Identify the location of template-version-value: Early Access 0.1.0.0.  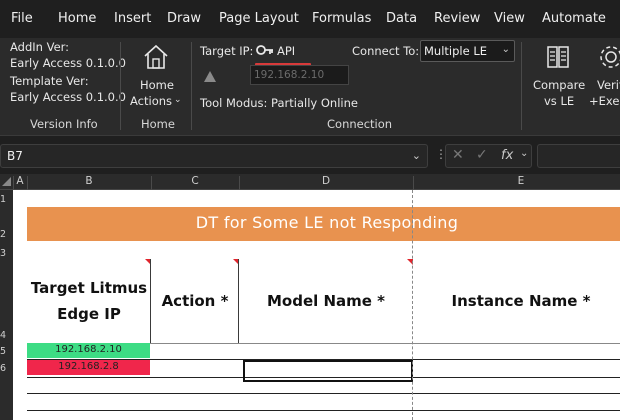
(68, 97).